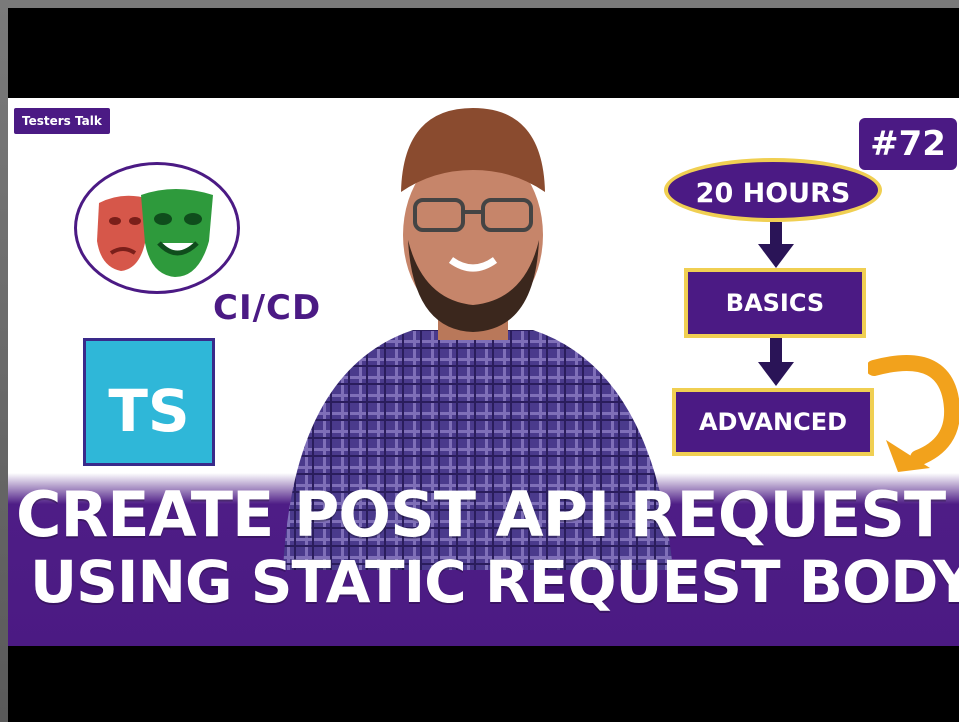  I want to click on playwright-masks-icon, so click(157, 228).